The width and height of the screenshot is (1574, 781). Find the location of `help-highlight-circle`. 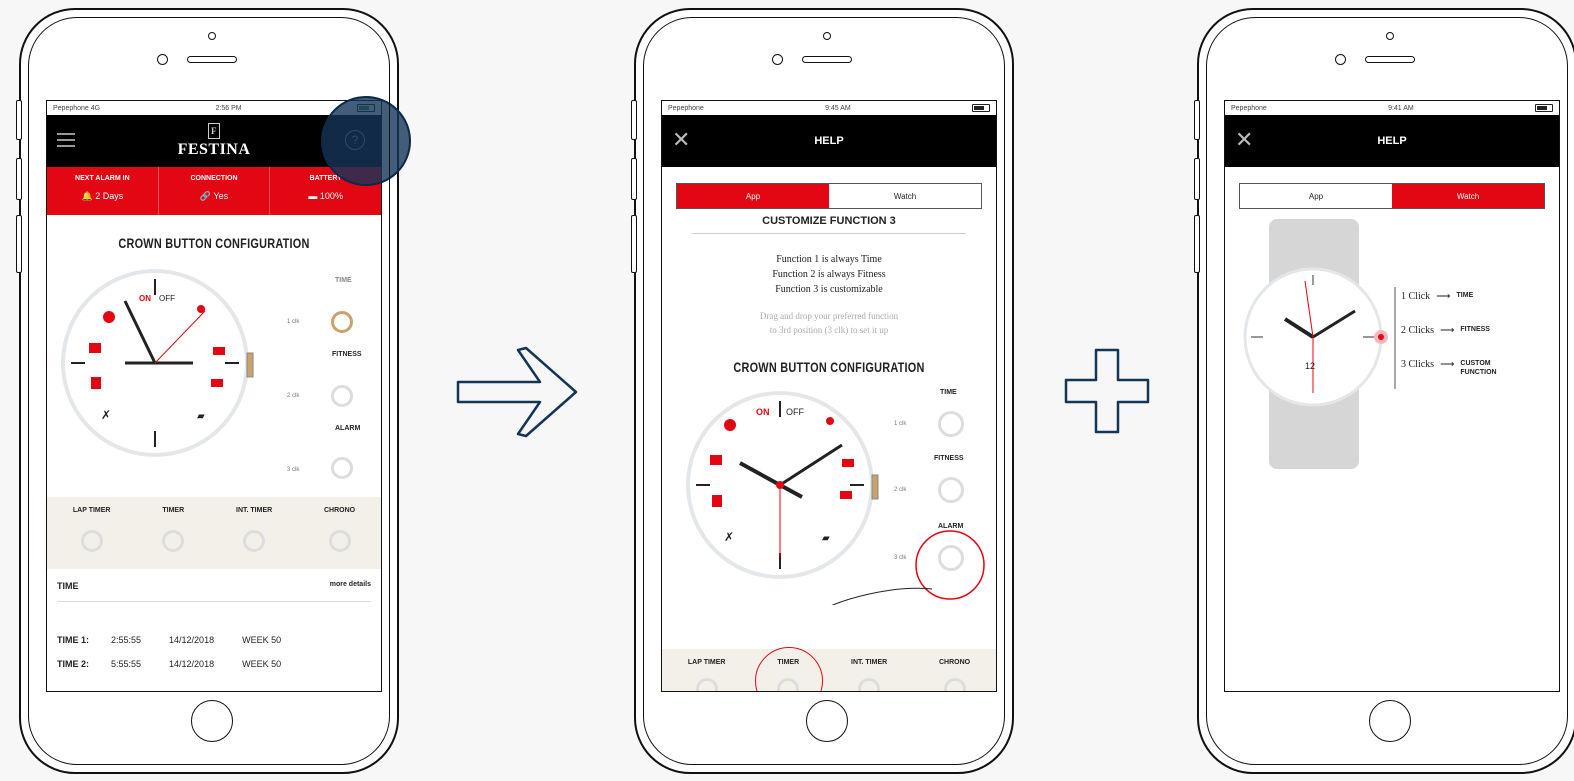

help-highlight-circle is located at coordinates (366, 141).